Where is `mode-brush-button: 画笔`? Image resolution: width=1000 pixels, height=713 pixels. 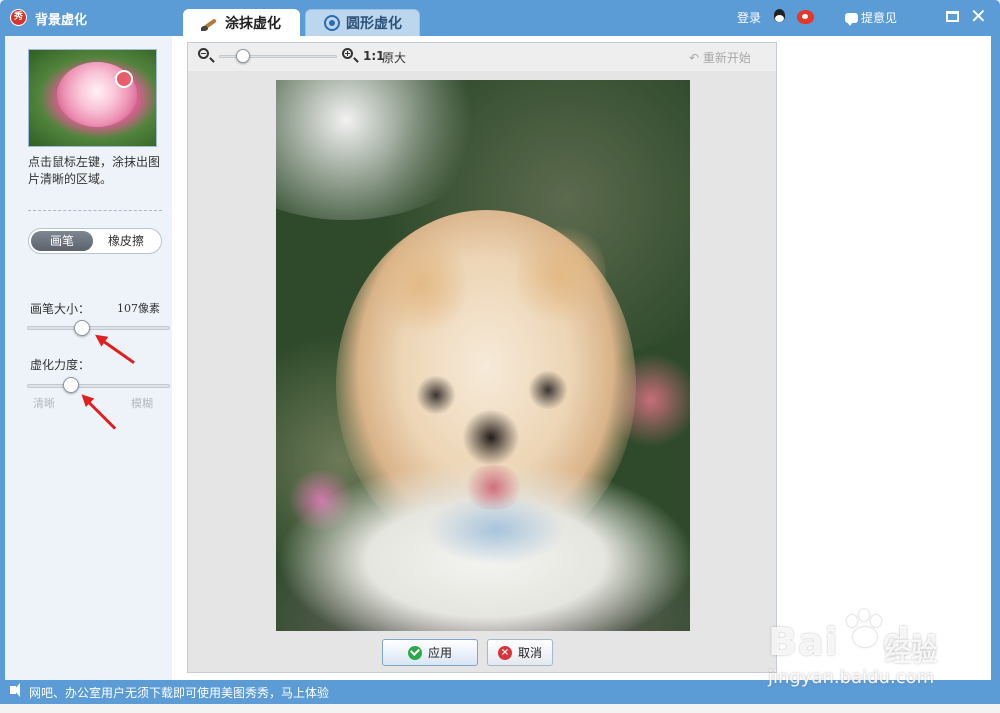 mode-brush-button: 画笔 is located at coordinates (62, 241).